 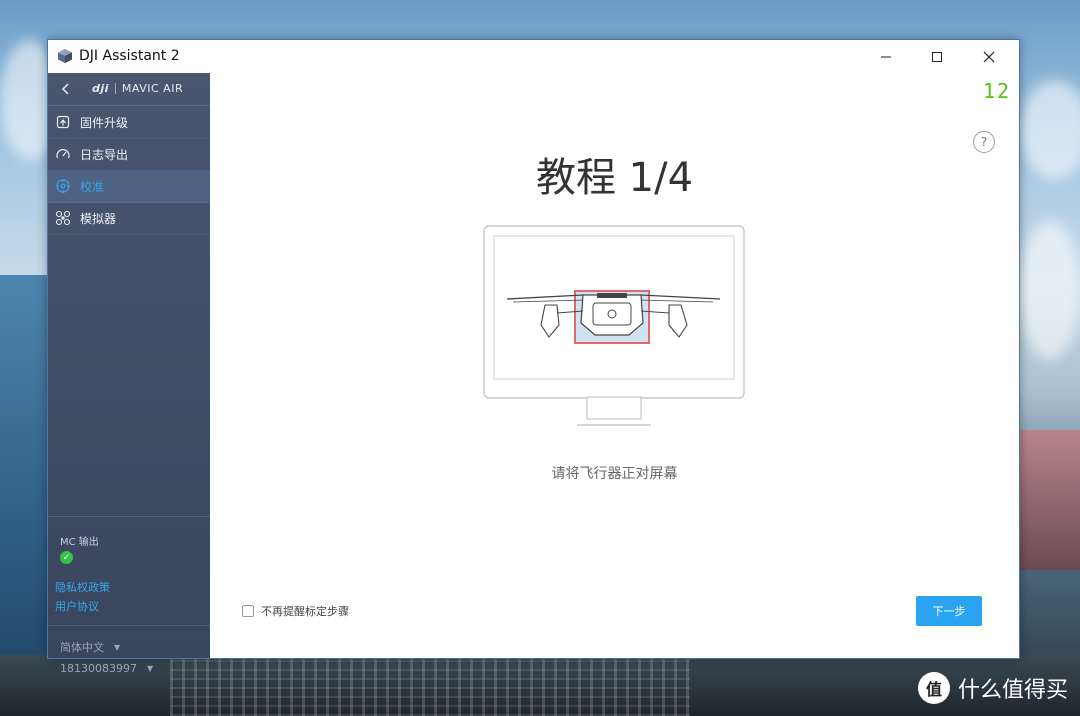 I want to click on account-value: 18130083997, so click(x=98, y=668).